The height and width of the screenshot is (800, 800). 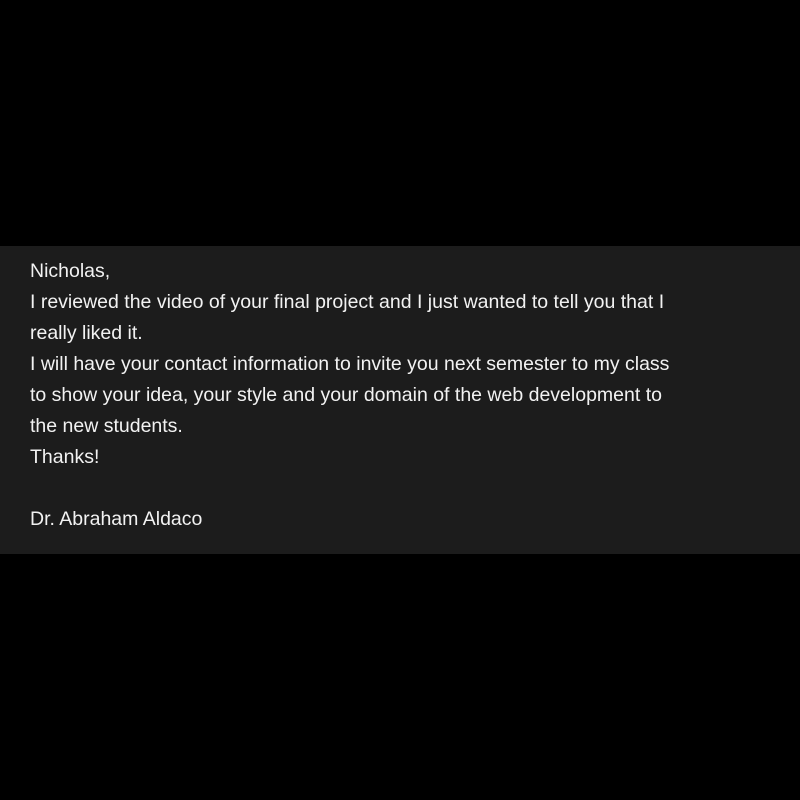 I want to click on message-body-line-2: really liked it., so click(x=86, y=333).